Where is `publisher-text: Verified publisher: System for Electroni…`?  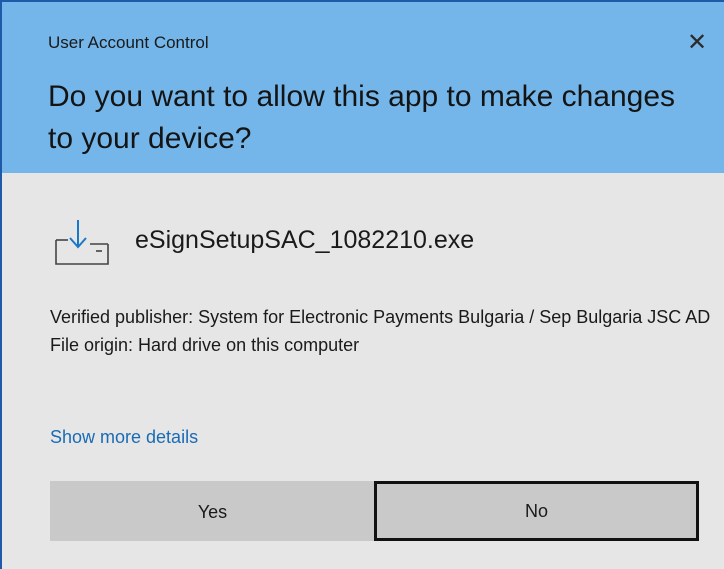
publisher-text: Verified publisher: System for Electroni… is located at coordinates (380, 317).